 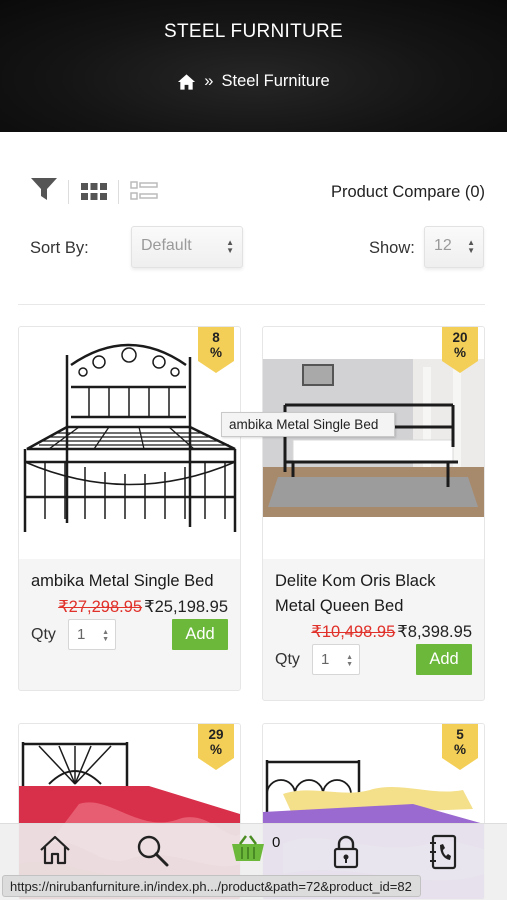 I want to click on listing-toolbar: Product Compare (0), so click(x=257, y=190).